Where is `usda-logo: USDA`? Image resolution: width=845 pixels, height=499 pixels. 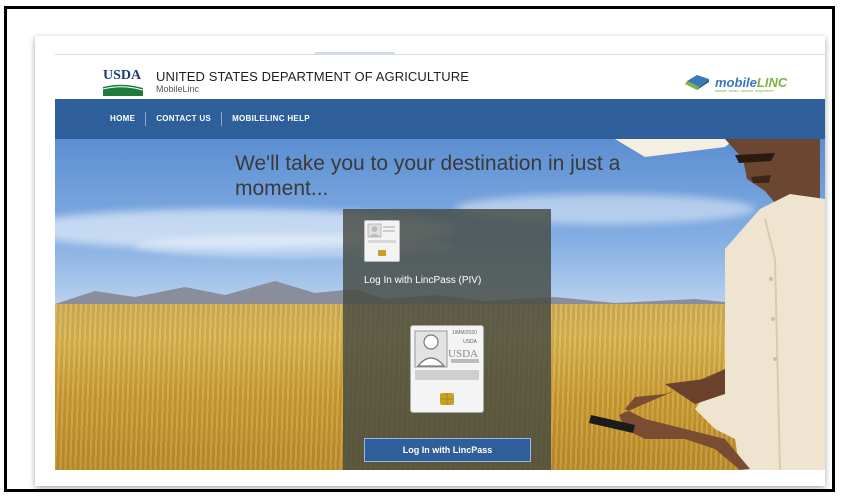
usda-logo: USDA is located at coordinates (123, 82).